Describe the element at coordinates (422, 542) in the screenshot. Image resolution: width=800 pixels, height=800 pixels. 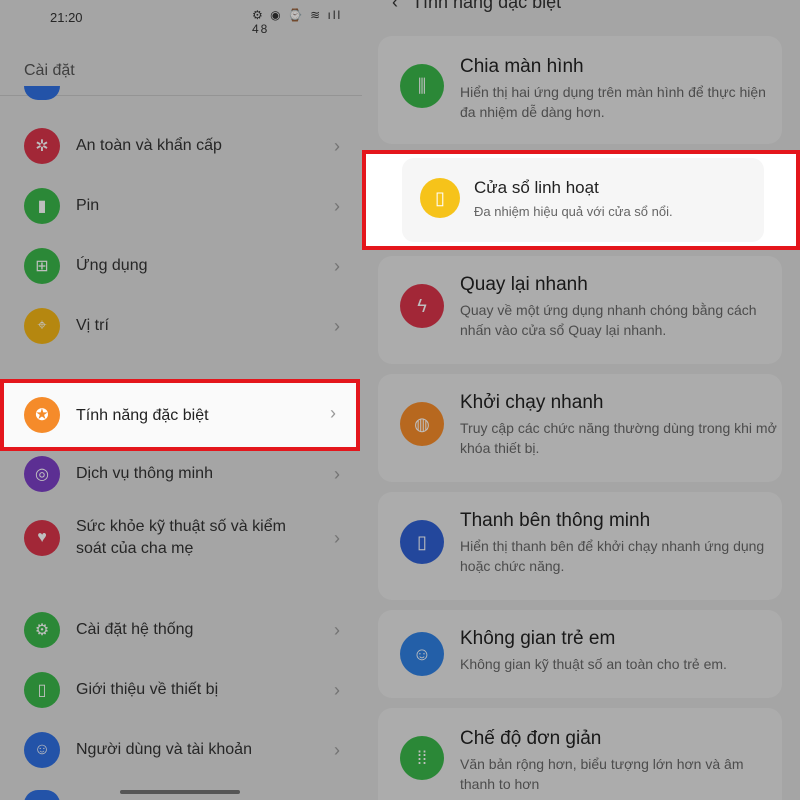
I see `sidebar-icon: ▯` at that location.